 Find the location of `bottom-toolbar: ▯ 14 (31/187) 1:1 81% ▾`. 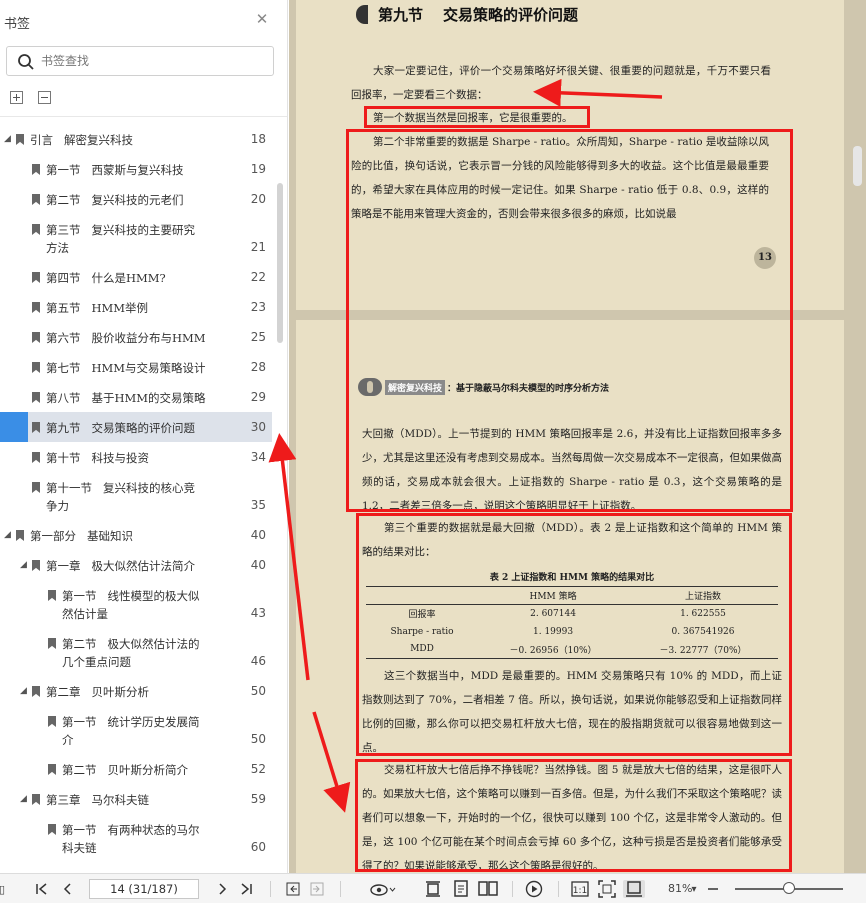

bottom-toolbar: ▯ 14 (31/187) 1:1 81% ▾ is located at coordinates (433, 888).